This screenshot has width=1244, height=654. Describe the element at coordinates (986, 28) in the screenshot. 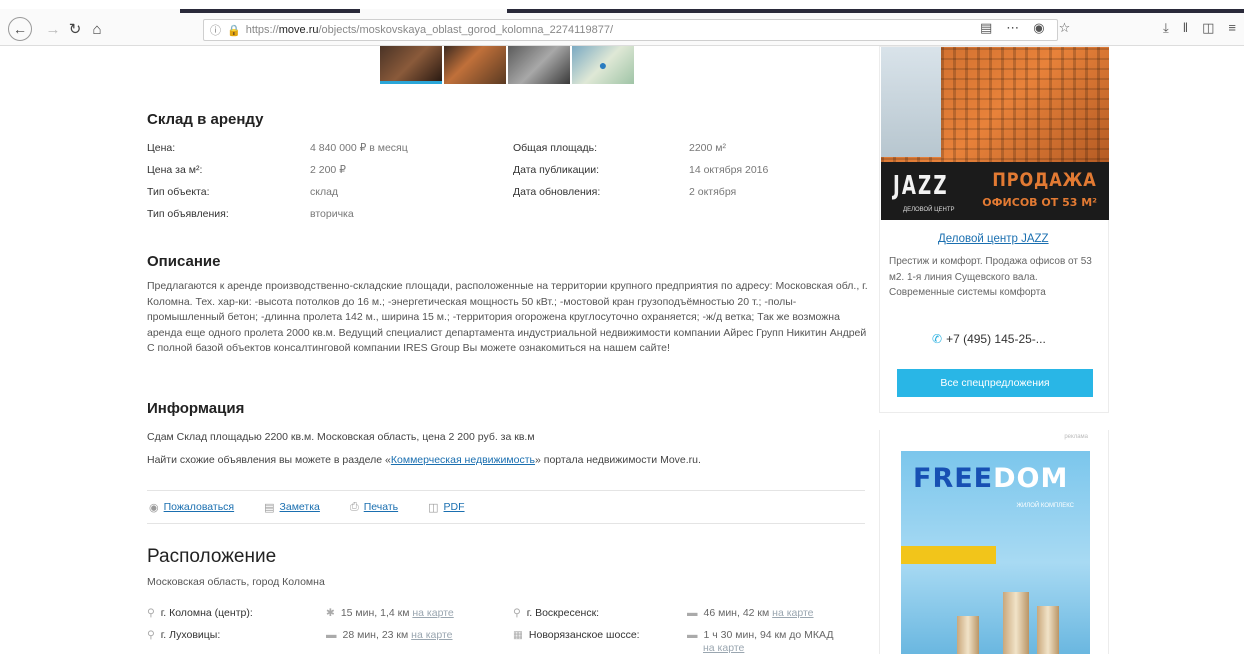

I see `reader-view-icon: ▤` at that location.